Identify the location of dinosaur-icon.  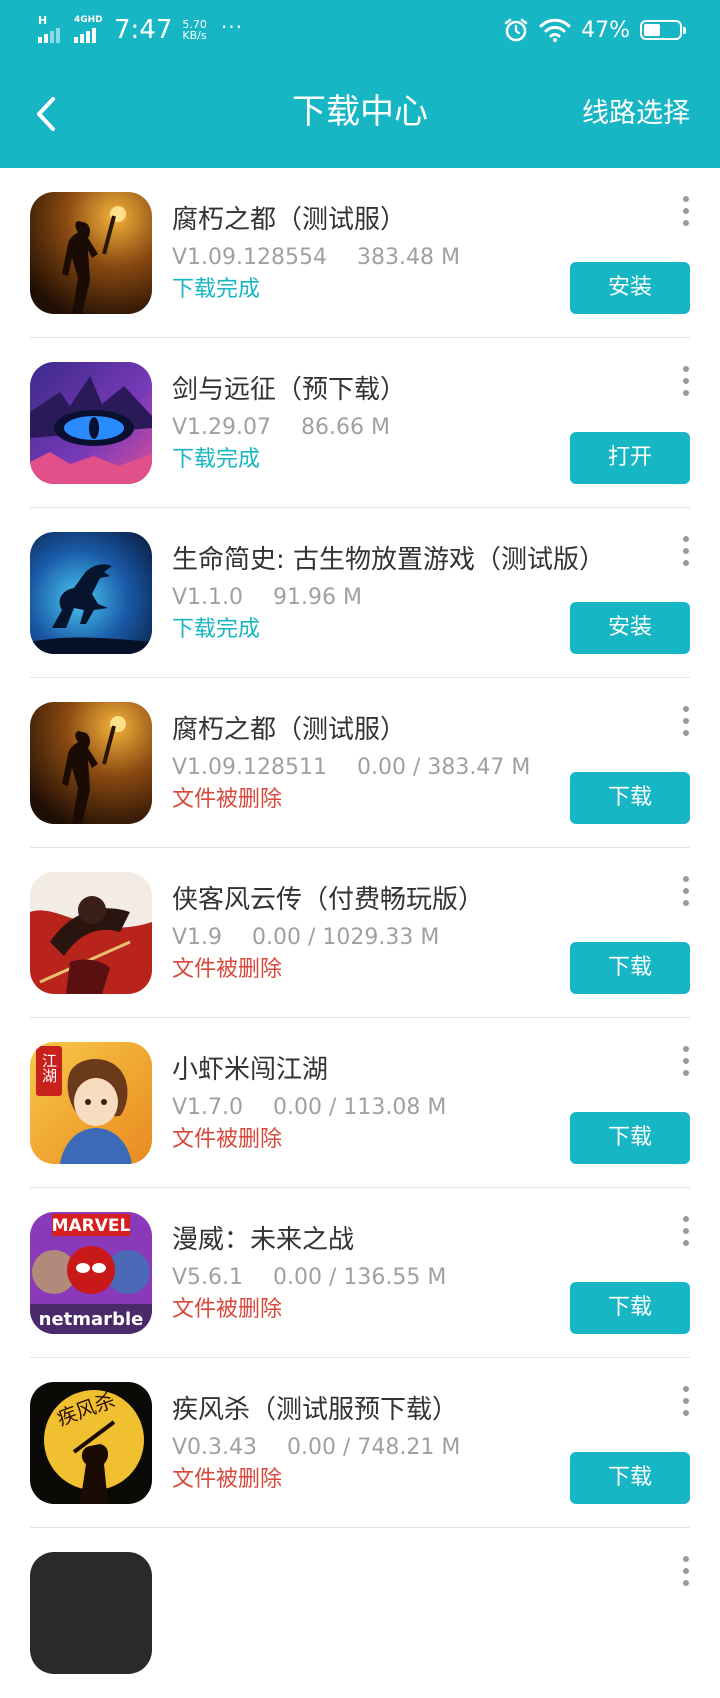
(91, 593).